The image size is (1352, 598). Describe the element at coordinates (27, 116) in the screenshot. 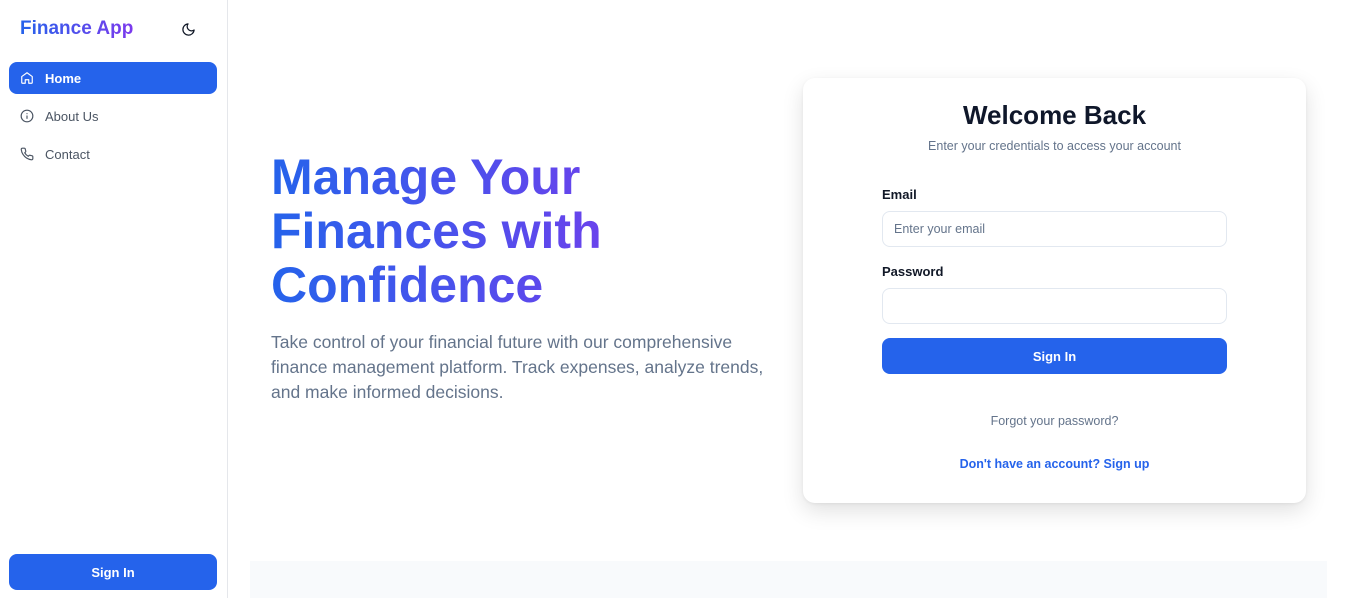

I see `info-icon` at that location.